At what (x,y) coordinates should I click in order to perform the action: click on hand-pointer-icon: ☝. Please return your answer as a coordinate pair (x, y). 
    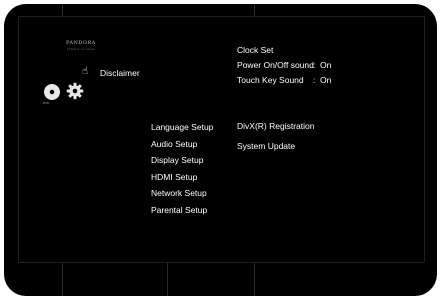
    Looking at the image, I should click on (85, 71).